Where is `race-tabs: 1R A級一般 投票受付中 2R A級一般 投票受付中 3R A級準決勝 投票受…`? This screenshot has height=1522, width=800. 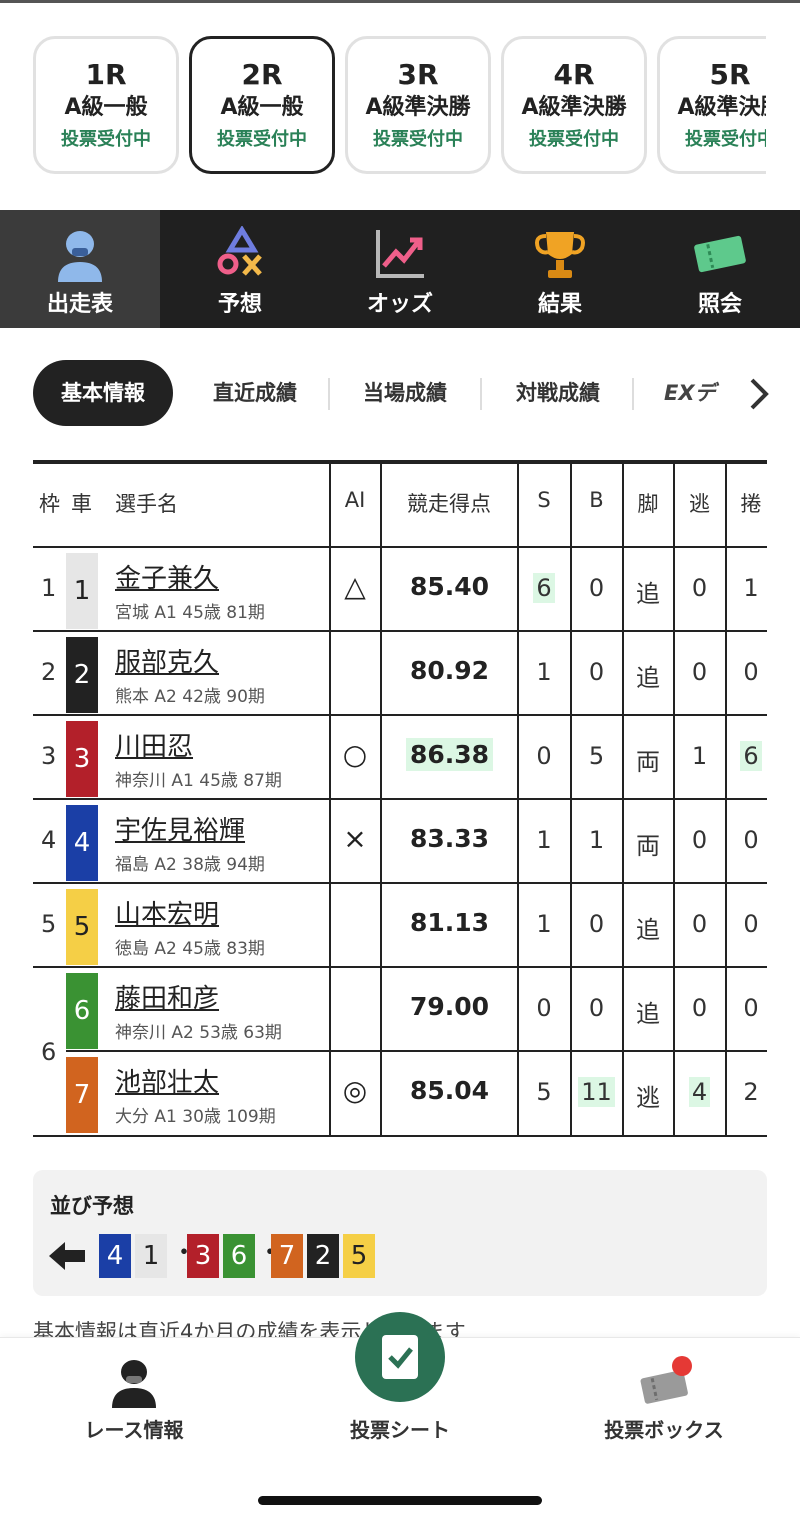
race-tabs: 1R A級一般 投票受付中 2R A級一般 投票受付中 3R A級準決勝 投票受… is located at coordinates (383, 106).